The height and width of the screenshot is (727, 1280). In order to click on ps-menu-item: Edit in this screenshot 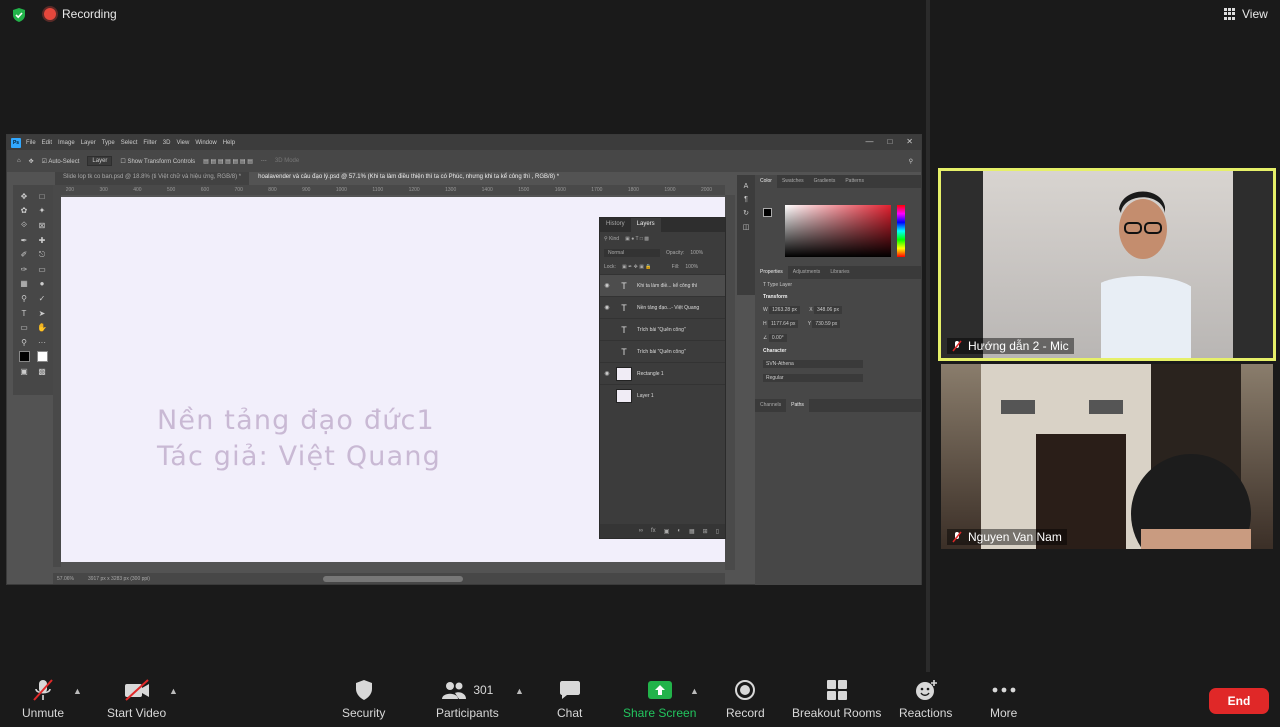, I will do `click(47, 143)`.